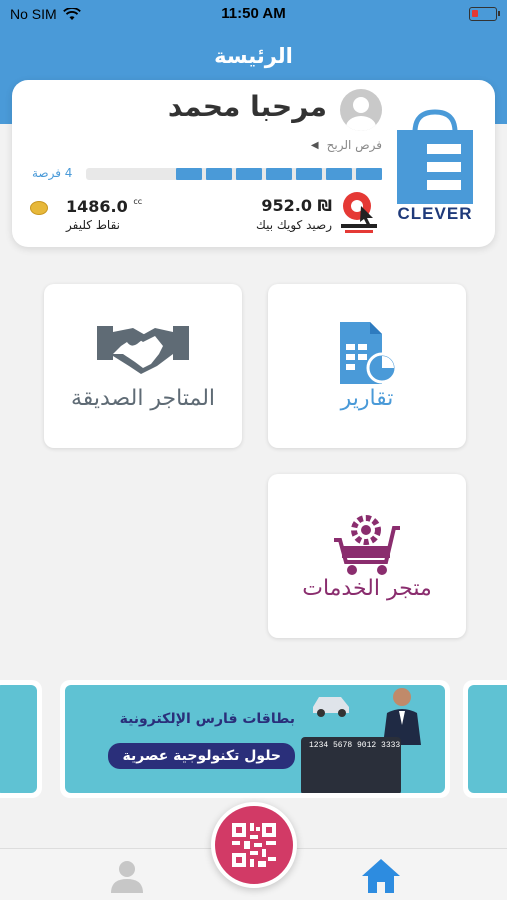 Image resolution: width=507 pixels, height=900 pixels. I want to click on handshake-icon, so click(143, 355).